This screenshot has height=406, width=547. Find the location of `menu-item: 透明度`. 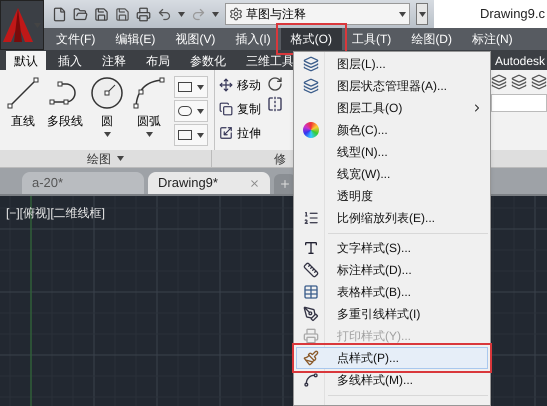

menu-item: 透明度 is located at coordinates (392, 196).